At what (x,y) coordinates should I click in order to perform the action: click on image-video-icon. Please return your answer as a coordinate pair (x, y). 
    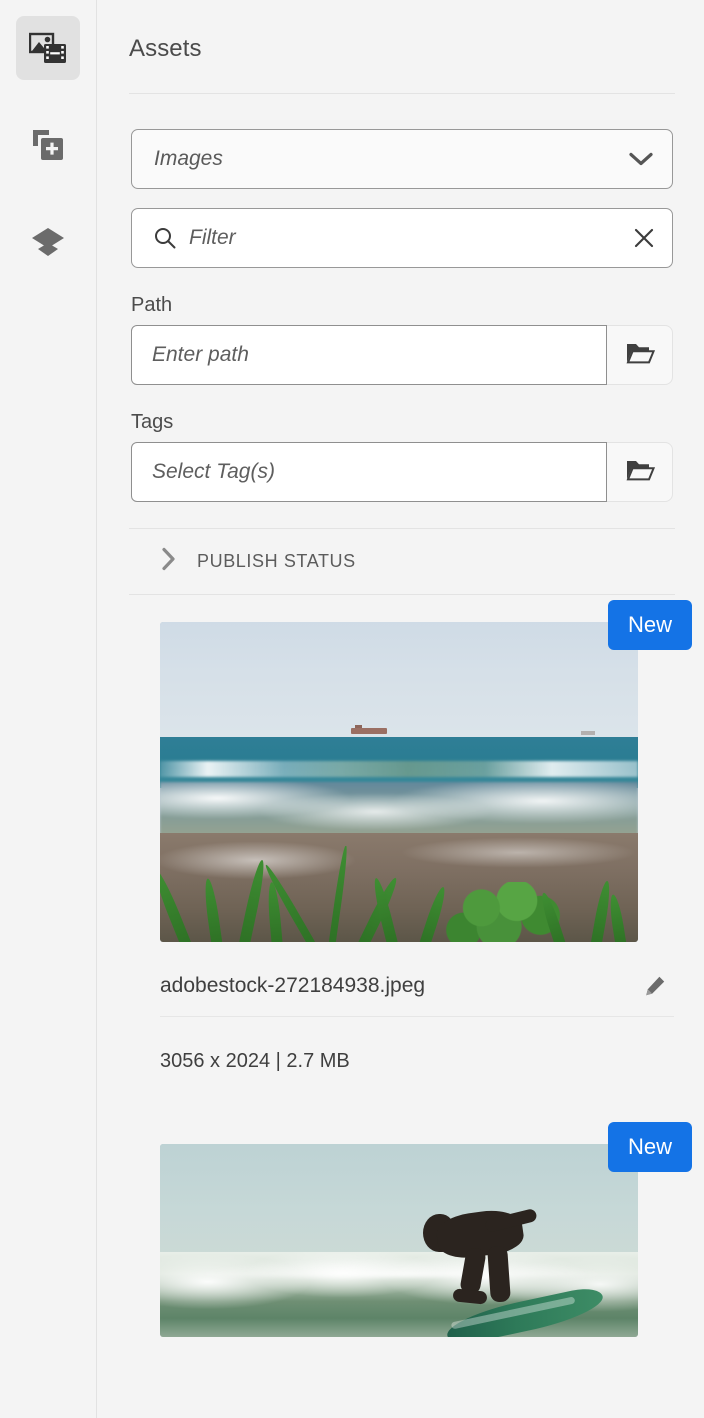
    Looking at the image, I should click on (48, 48).